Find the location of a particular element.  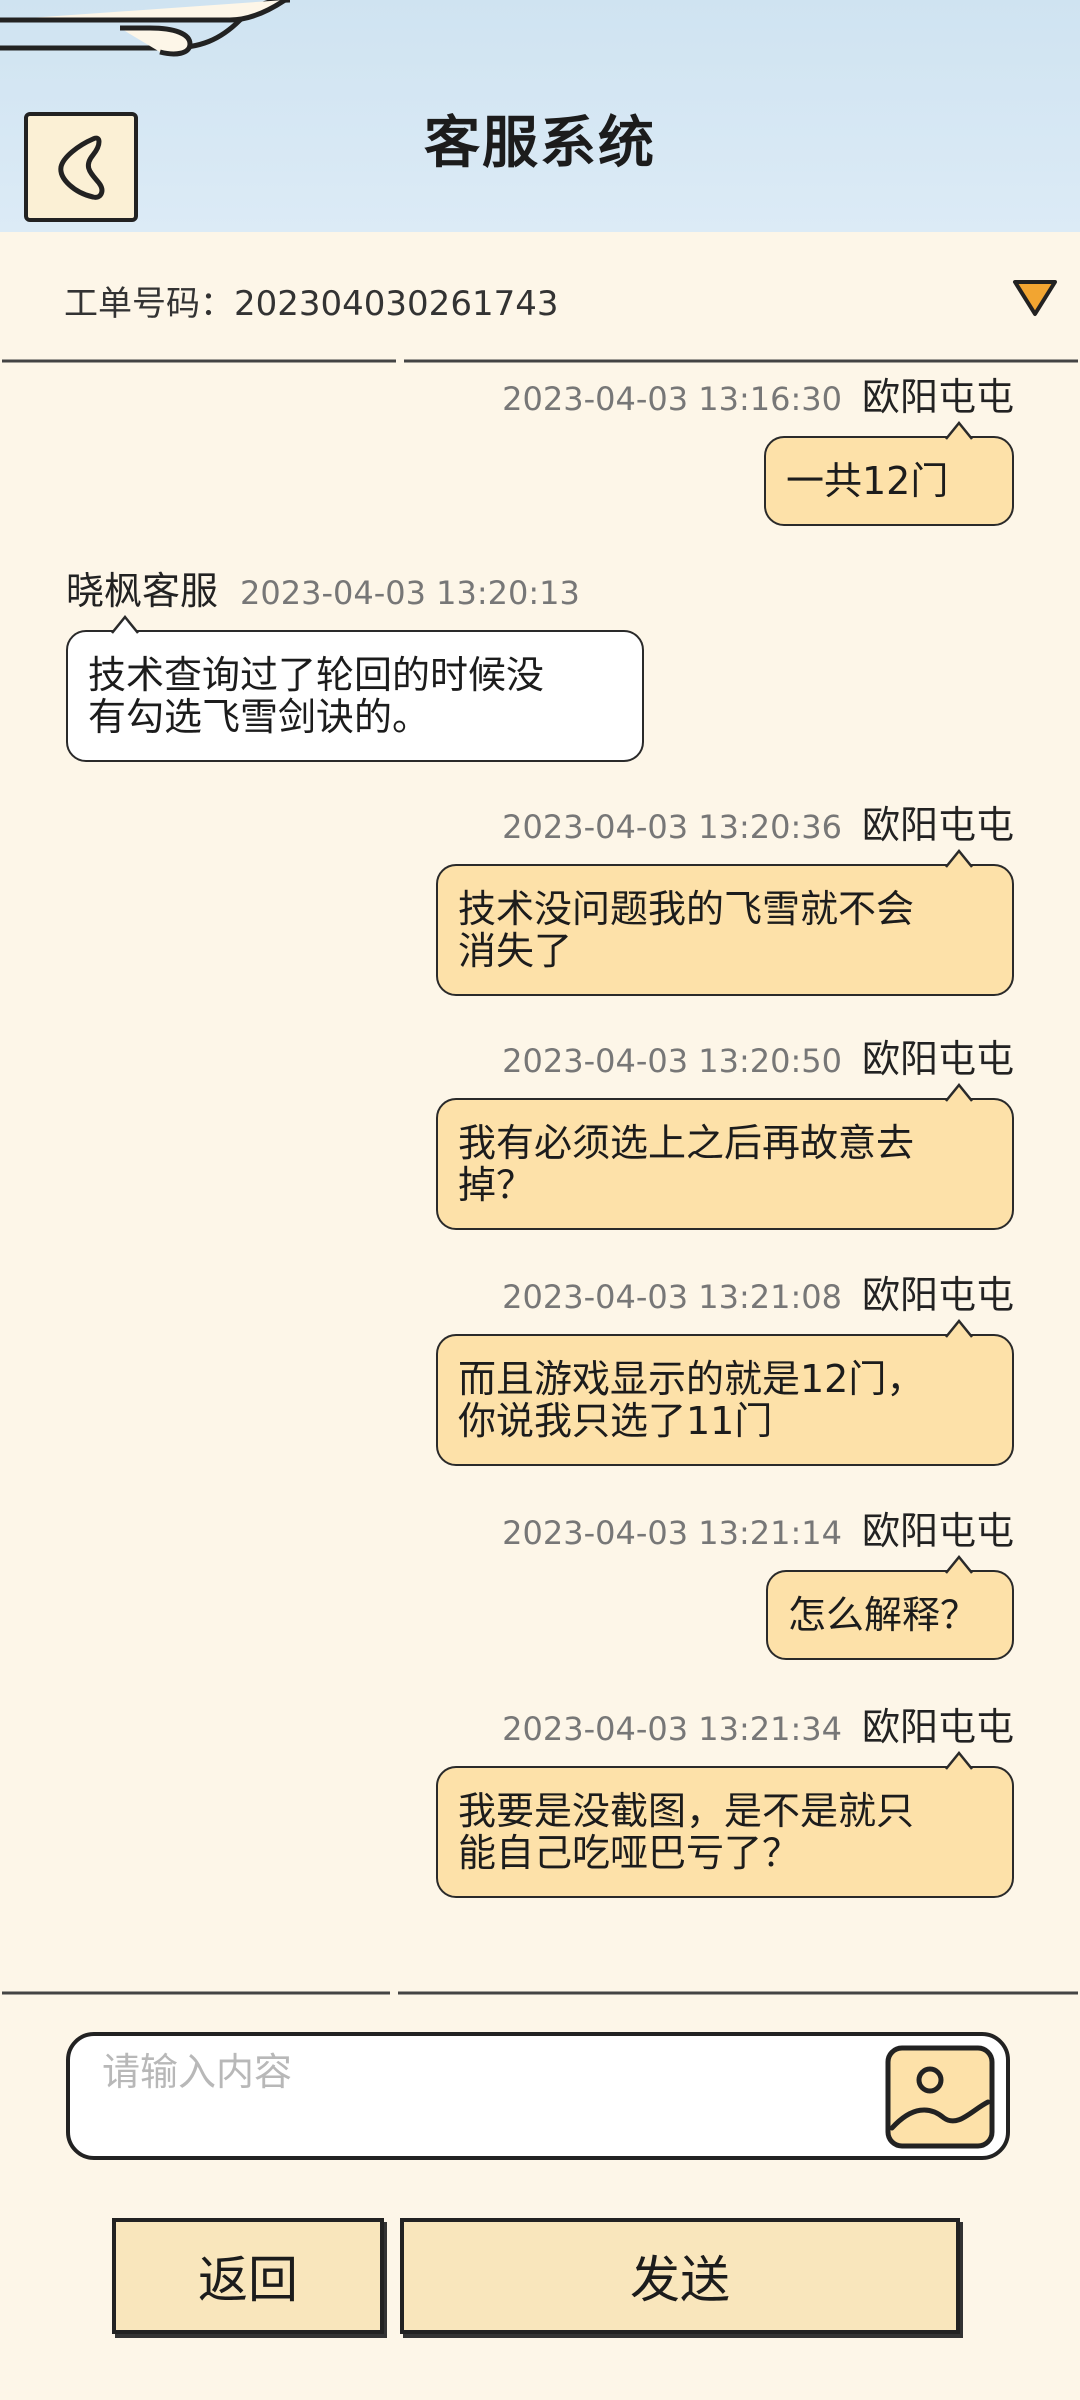

message-bubble: 而且游戏显示的就是12门， 你说我只选了11门 is located at coordinates (725, 1392).